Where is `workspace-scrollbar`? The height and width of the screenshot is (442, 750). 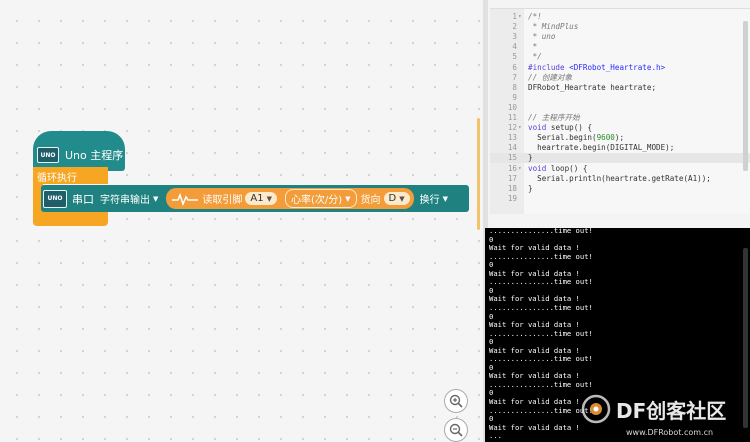 workspace-scrollbar is located at coordinates (478, 174).